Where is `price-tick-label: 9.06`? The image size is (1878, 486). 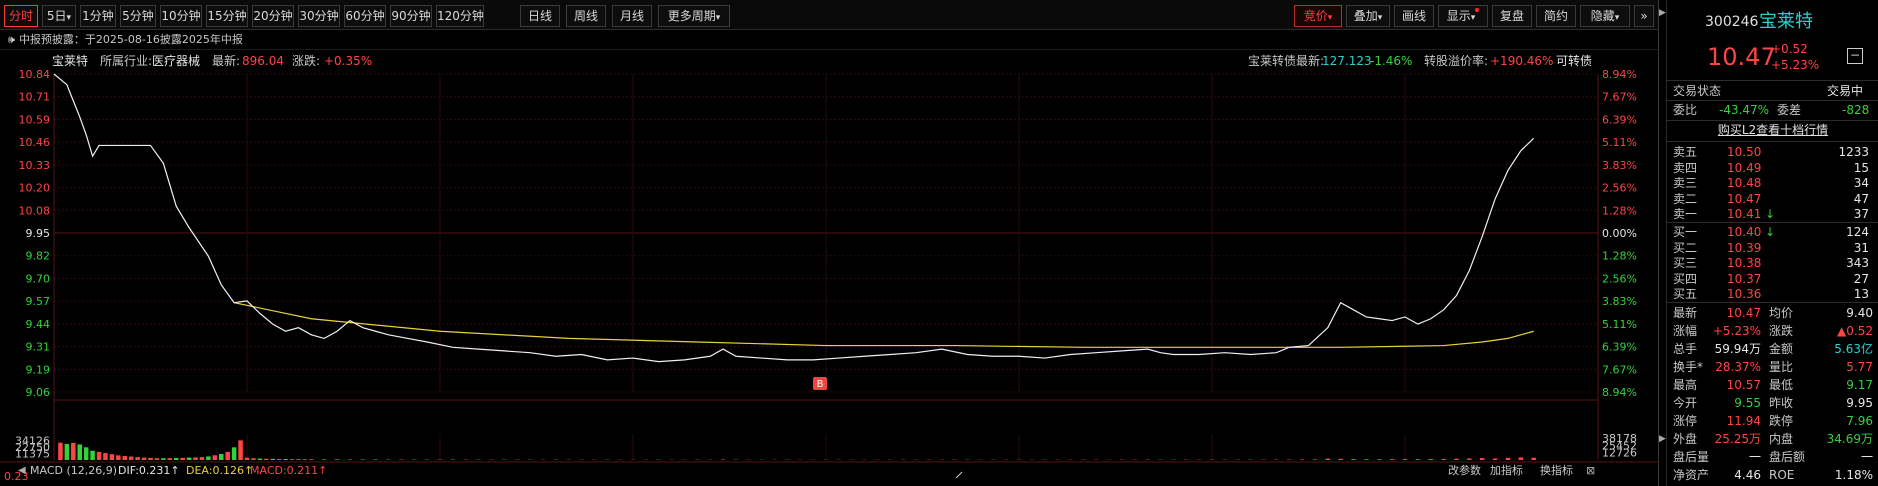
price-tick-label: 9.06 is located at coordinates (38, 392).